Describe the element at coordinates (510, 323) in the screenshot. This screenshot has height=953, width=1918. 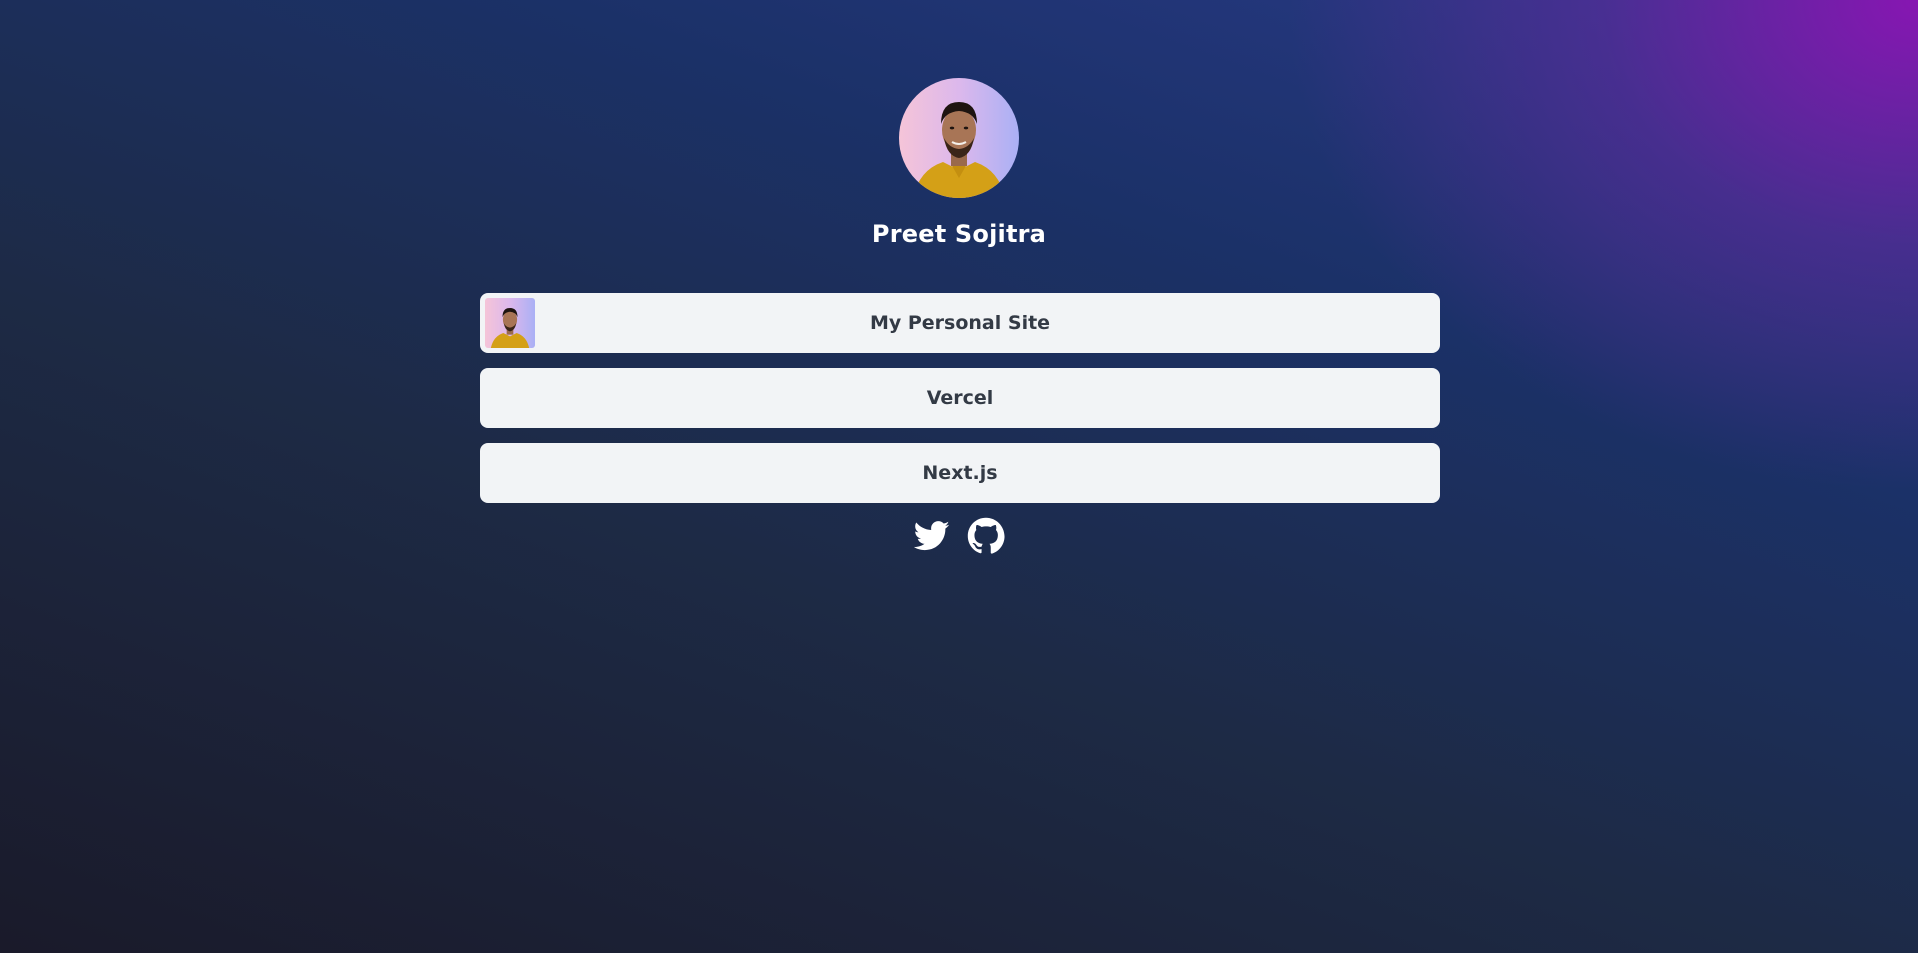
I see `personal-site-thumbnail` at that location.